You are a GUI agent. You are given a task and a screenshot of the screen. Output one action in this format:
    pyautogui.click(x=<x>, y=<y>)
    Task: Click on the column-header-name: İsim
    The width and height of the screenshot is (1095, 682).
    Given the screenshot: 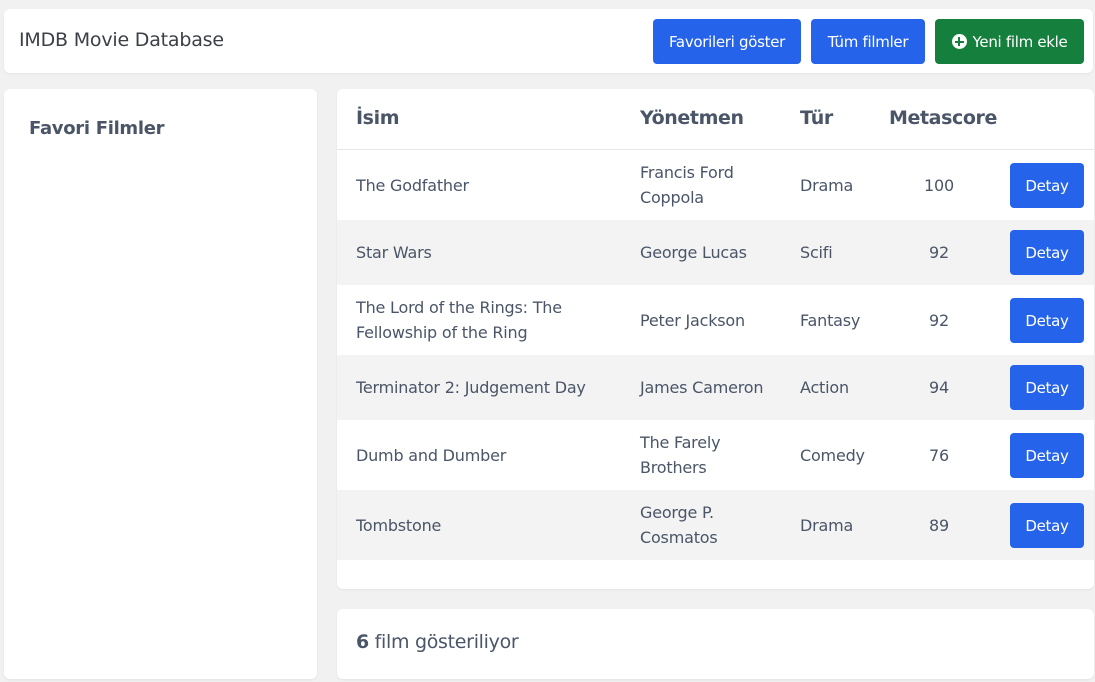 What is the action you would take?
    pyautogui.click(x=378, y=118)
    